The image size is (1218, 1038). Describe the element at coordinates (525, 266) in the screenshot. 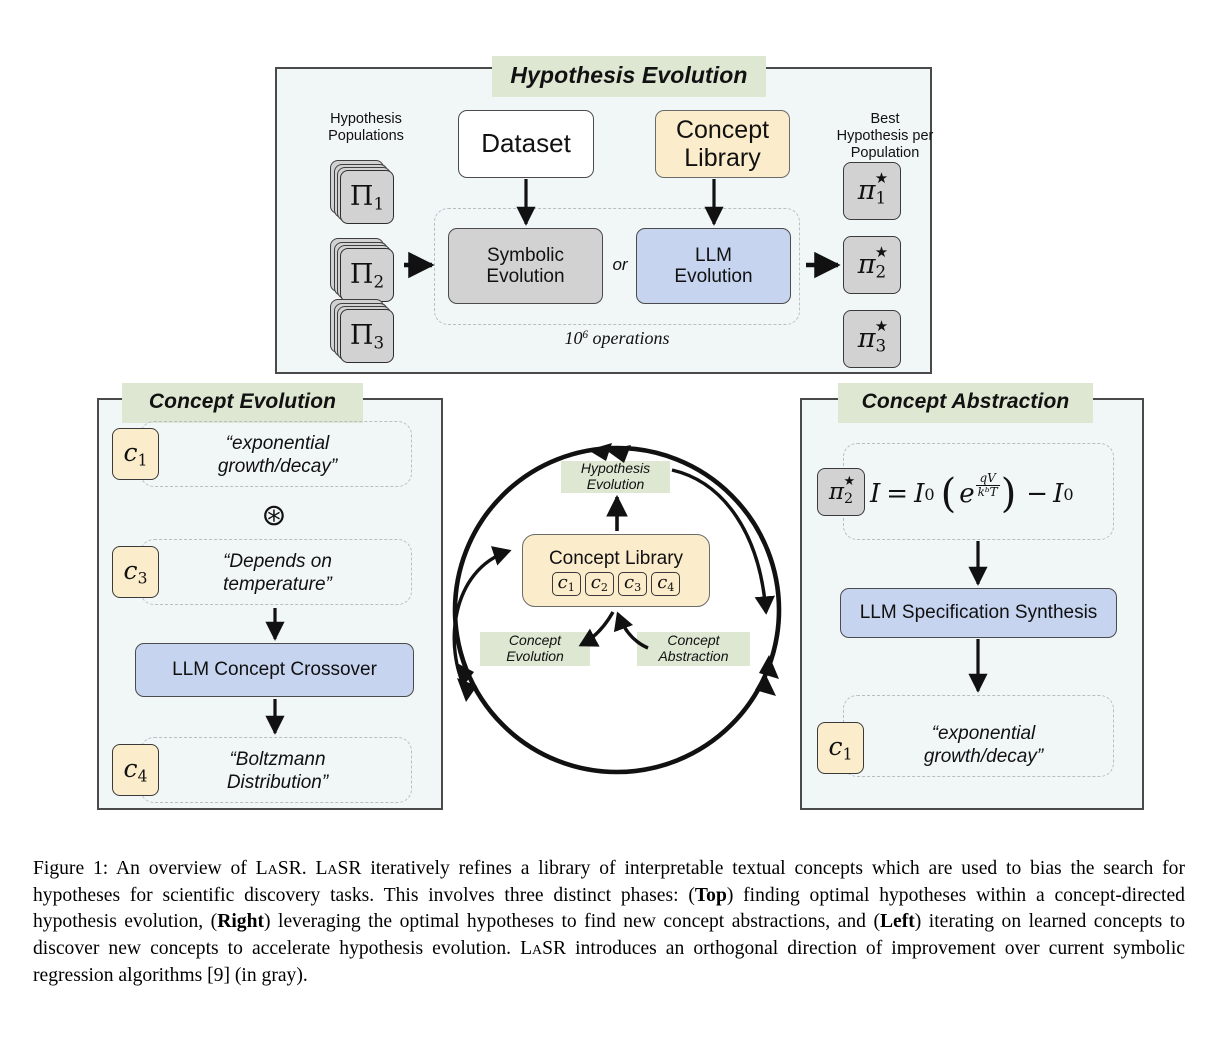

I see `symbolic-evolution-box: Symbolic Evolution` at that location.